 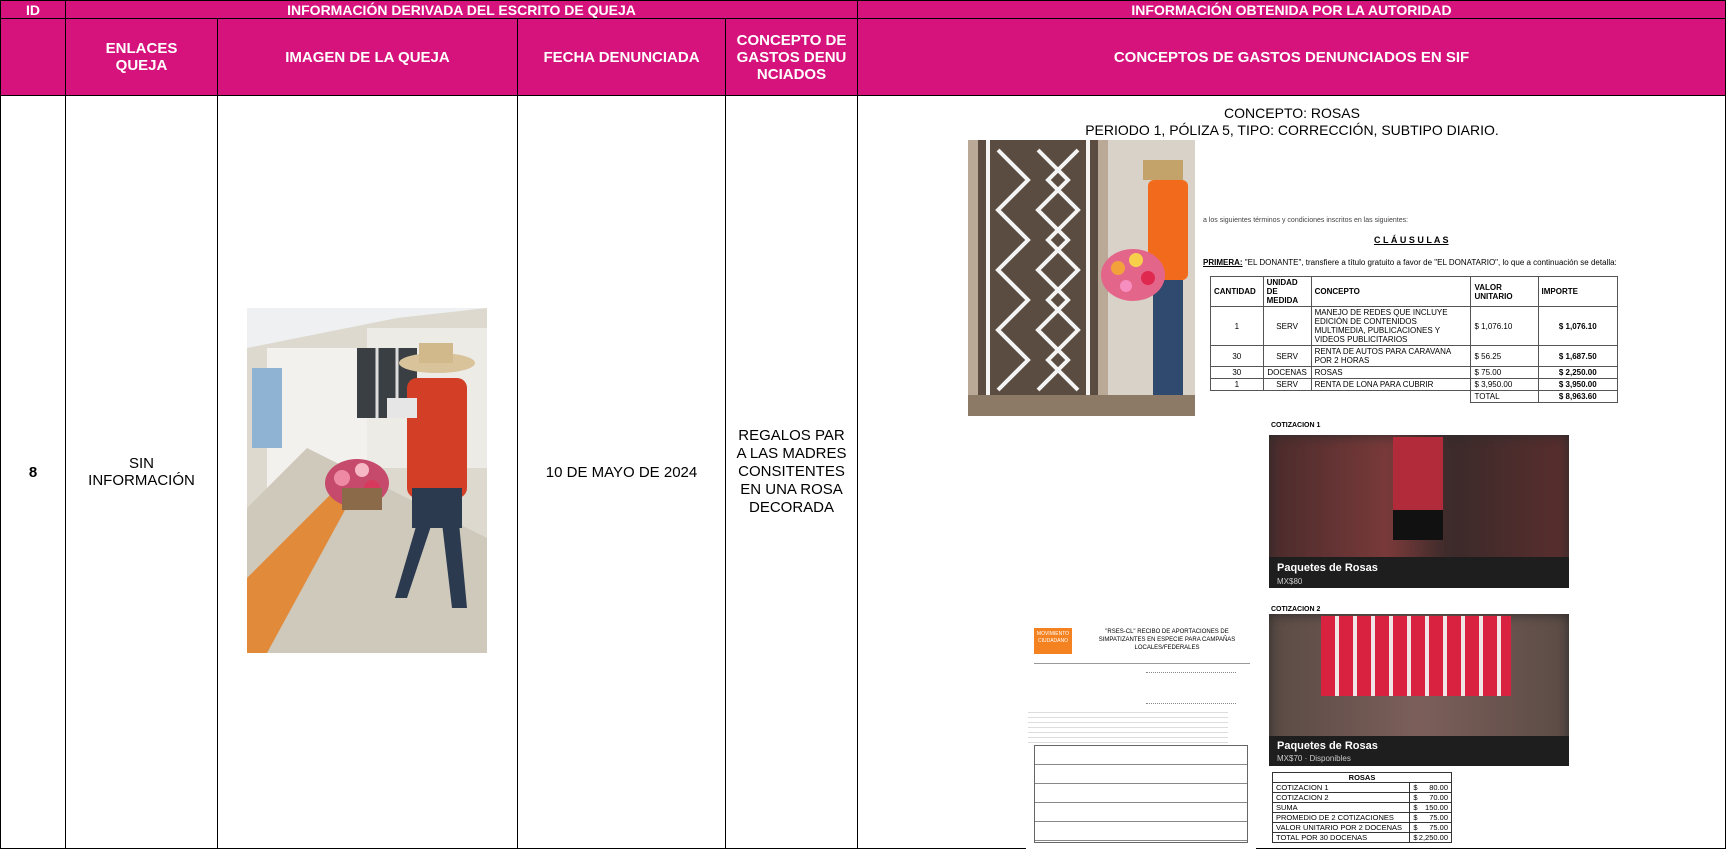 I want to click on header-sif: CONCEPTOS DE GASTOS DENUNCIADOS EN SIF, so click(x=1291, y=57).